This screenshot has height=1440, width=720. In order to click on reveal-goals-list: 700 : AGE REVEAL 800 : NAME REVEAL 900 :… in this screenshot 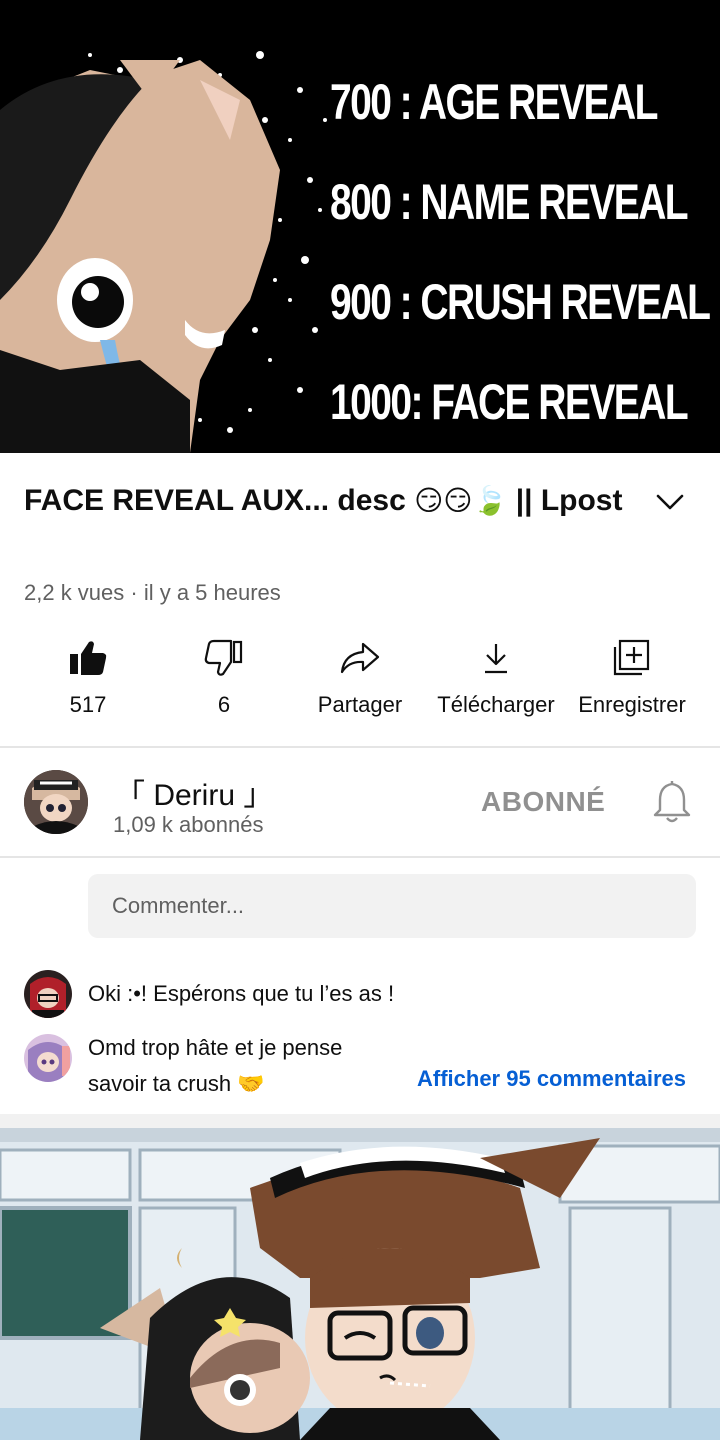, I will do `click(520, 261)`.